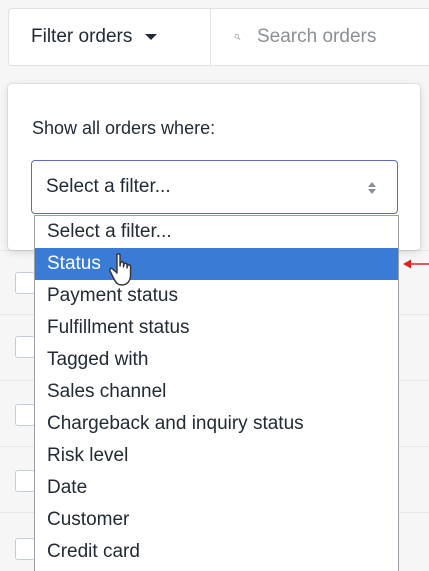 This screenshot has width=429, height=571. I want to click on caret-down-icon, so click(151, 37).